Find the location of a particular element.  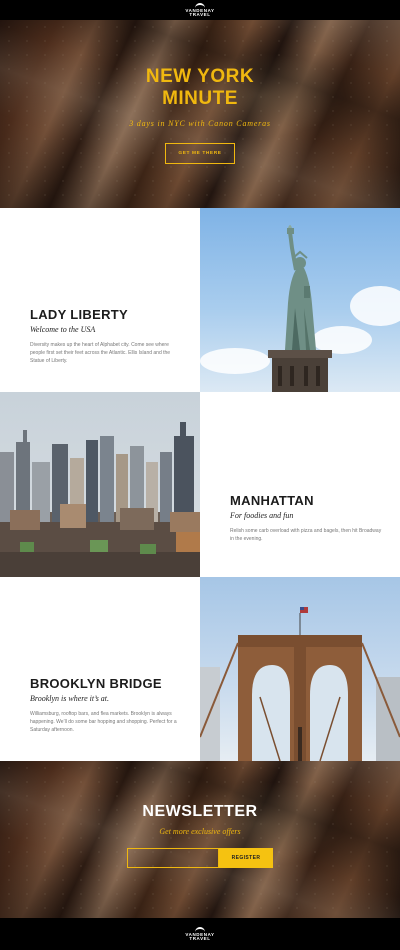

register-button: REGISTER is located at coordinates (246, 858).